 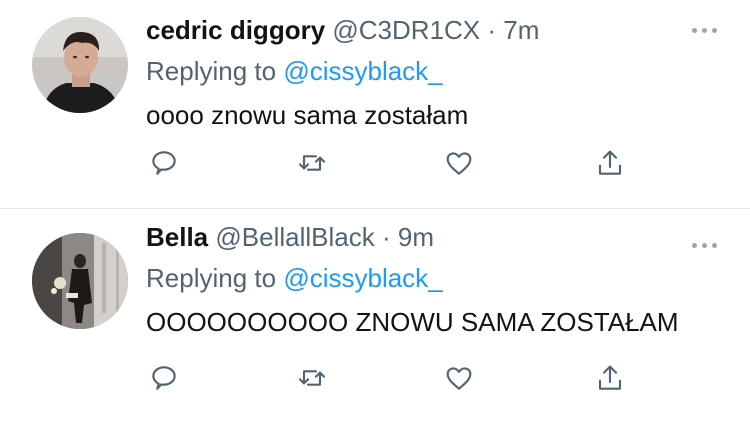 What do you see at coordinates (416, 237) in the screenshot?
I see `timestamp: 9m` at bounding box center [416, 237].